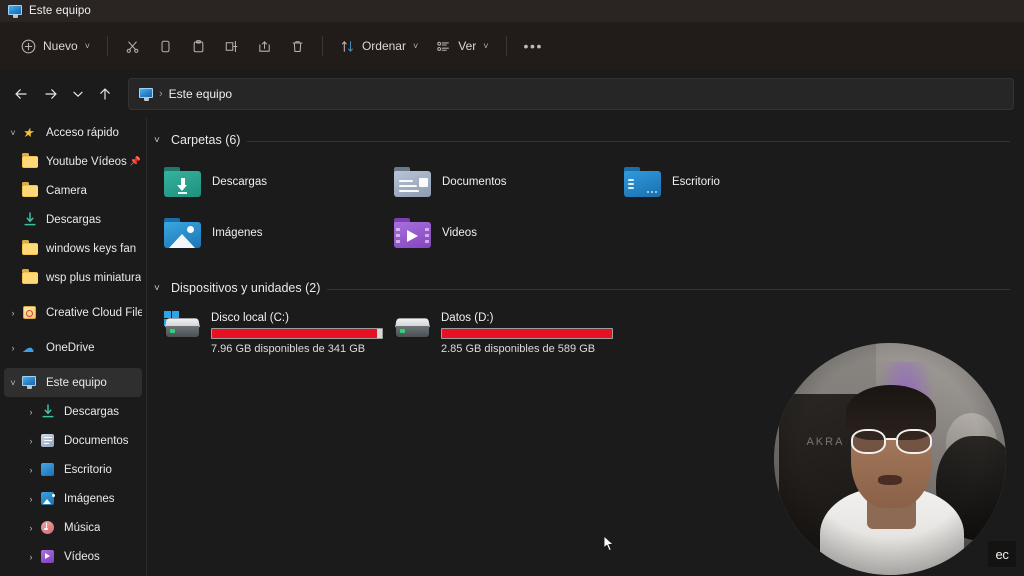 Image resolution: width=1024 pixels, height=576 pixels. What do you see at coordinates (412, 326) in the screenshot?
I see `hard-drive-icon` at bounding box center [412, 326].